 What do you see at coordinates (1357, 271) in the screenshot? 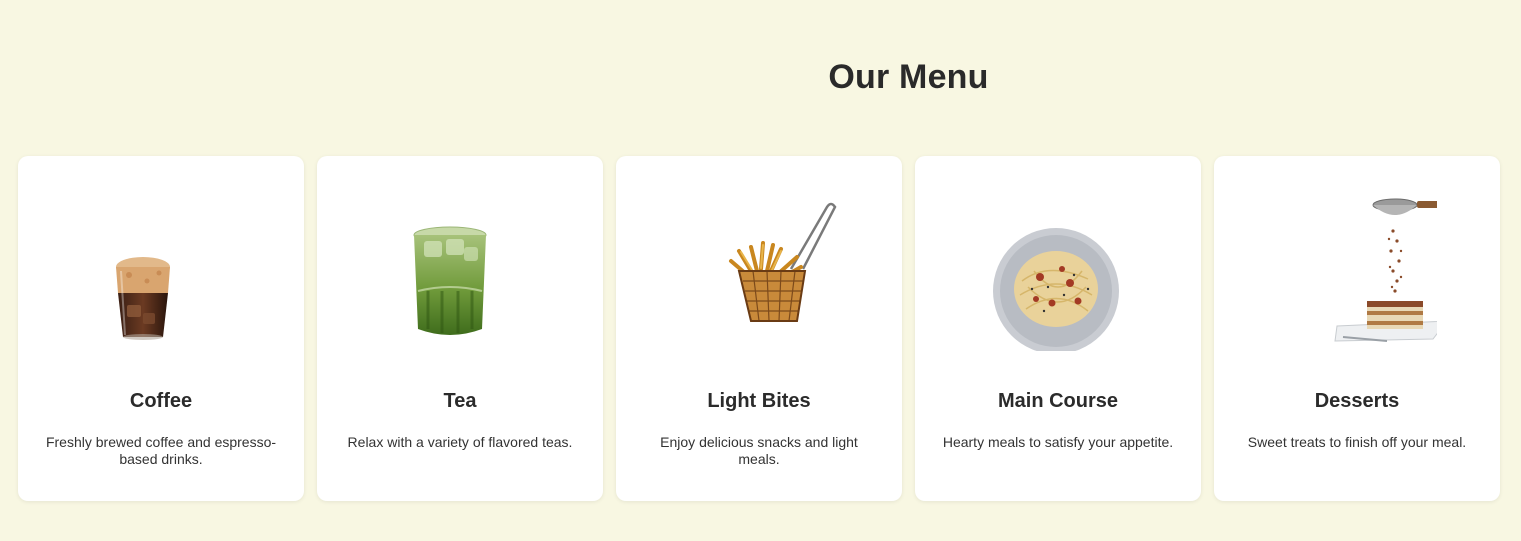
I see `tiramisu-icon` at bounding box center [1357, 271].